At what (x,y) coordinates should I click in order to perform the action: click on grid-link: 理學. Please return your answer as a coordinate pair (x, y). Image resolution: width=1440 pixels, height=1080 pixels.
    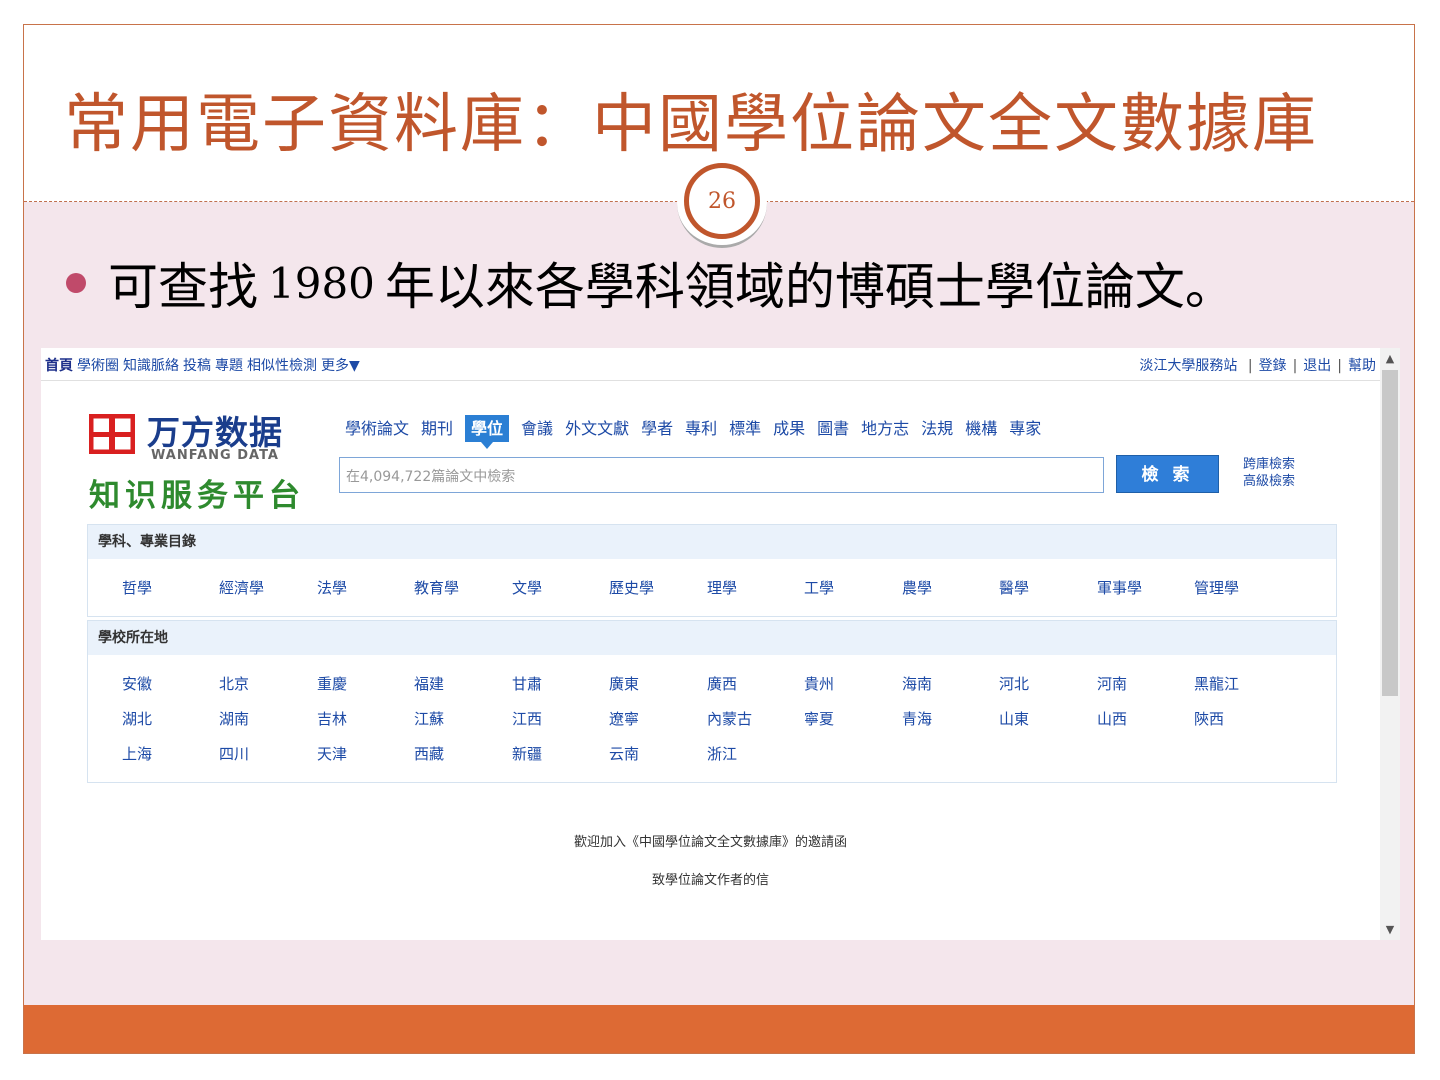
    Looking at the image, I should click on (722, 587).